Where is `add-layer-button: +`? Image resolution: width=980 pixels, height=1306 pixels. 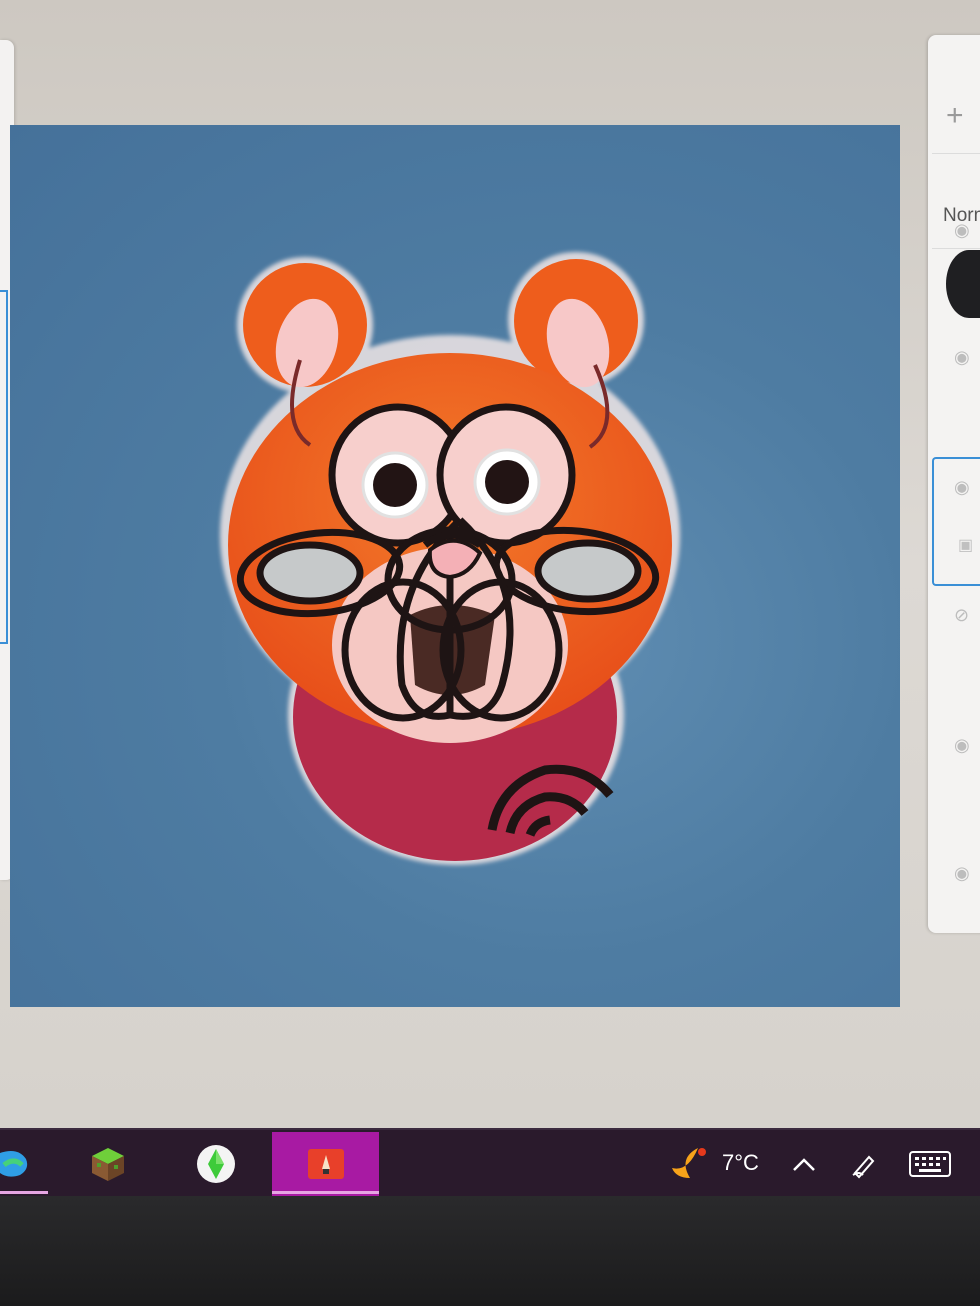 add-layer-button: + is located at coordinates (955, 116).